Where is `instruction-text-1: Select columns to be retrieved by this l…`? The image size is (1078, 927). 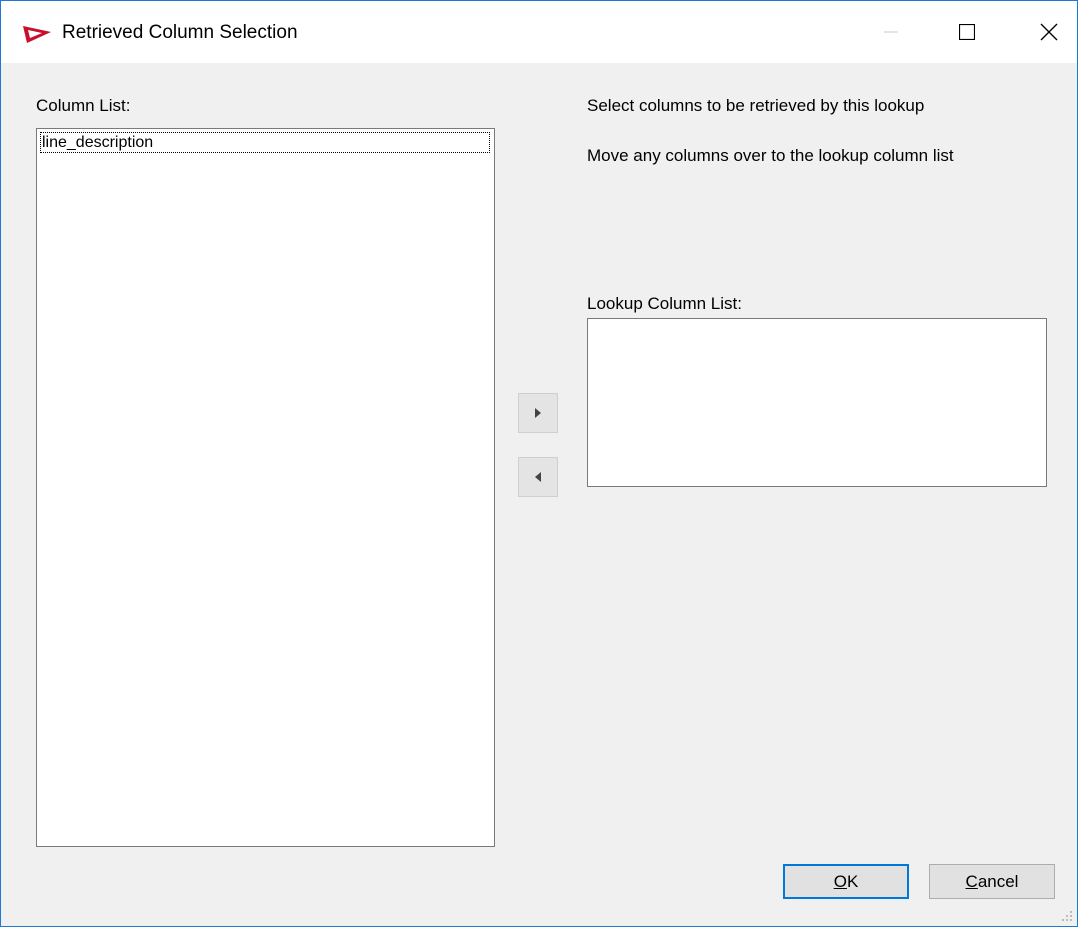 instruction-text-1: Select columns to be retrieved by this l… is located at coordinates (756, 105).